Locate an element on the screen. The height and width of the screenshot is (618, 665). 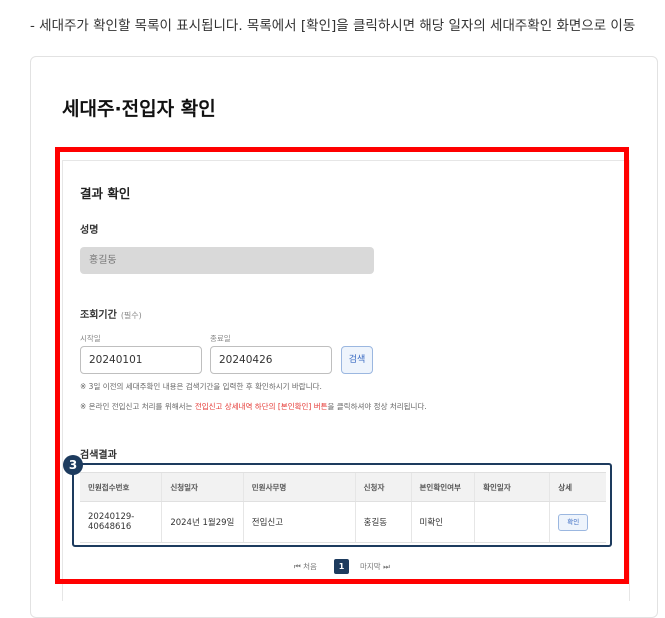
period-label: 조회기간 (필수) is located at coordinates (111, 313).